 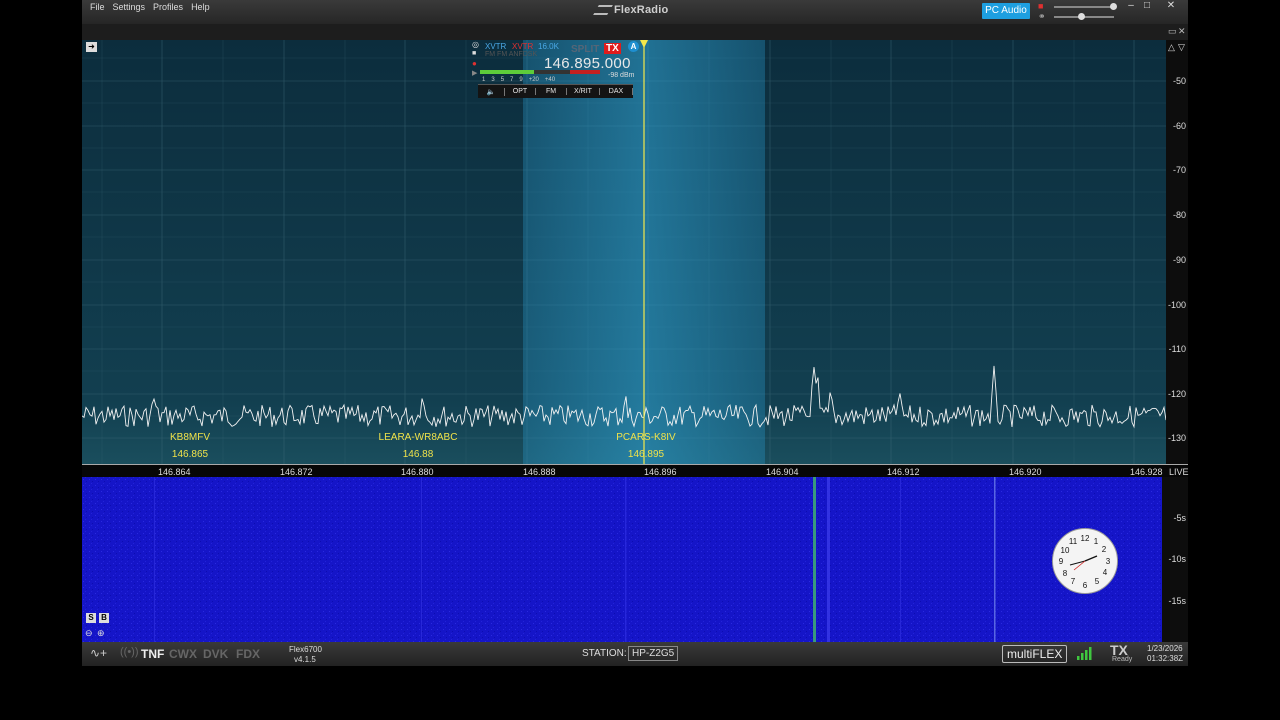 I want to click on db-tick: -130, so click(x=1176, y=438).